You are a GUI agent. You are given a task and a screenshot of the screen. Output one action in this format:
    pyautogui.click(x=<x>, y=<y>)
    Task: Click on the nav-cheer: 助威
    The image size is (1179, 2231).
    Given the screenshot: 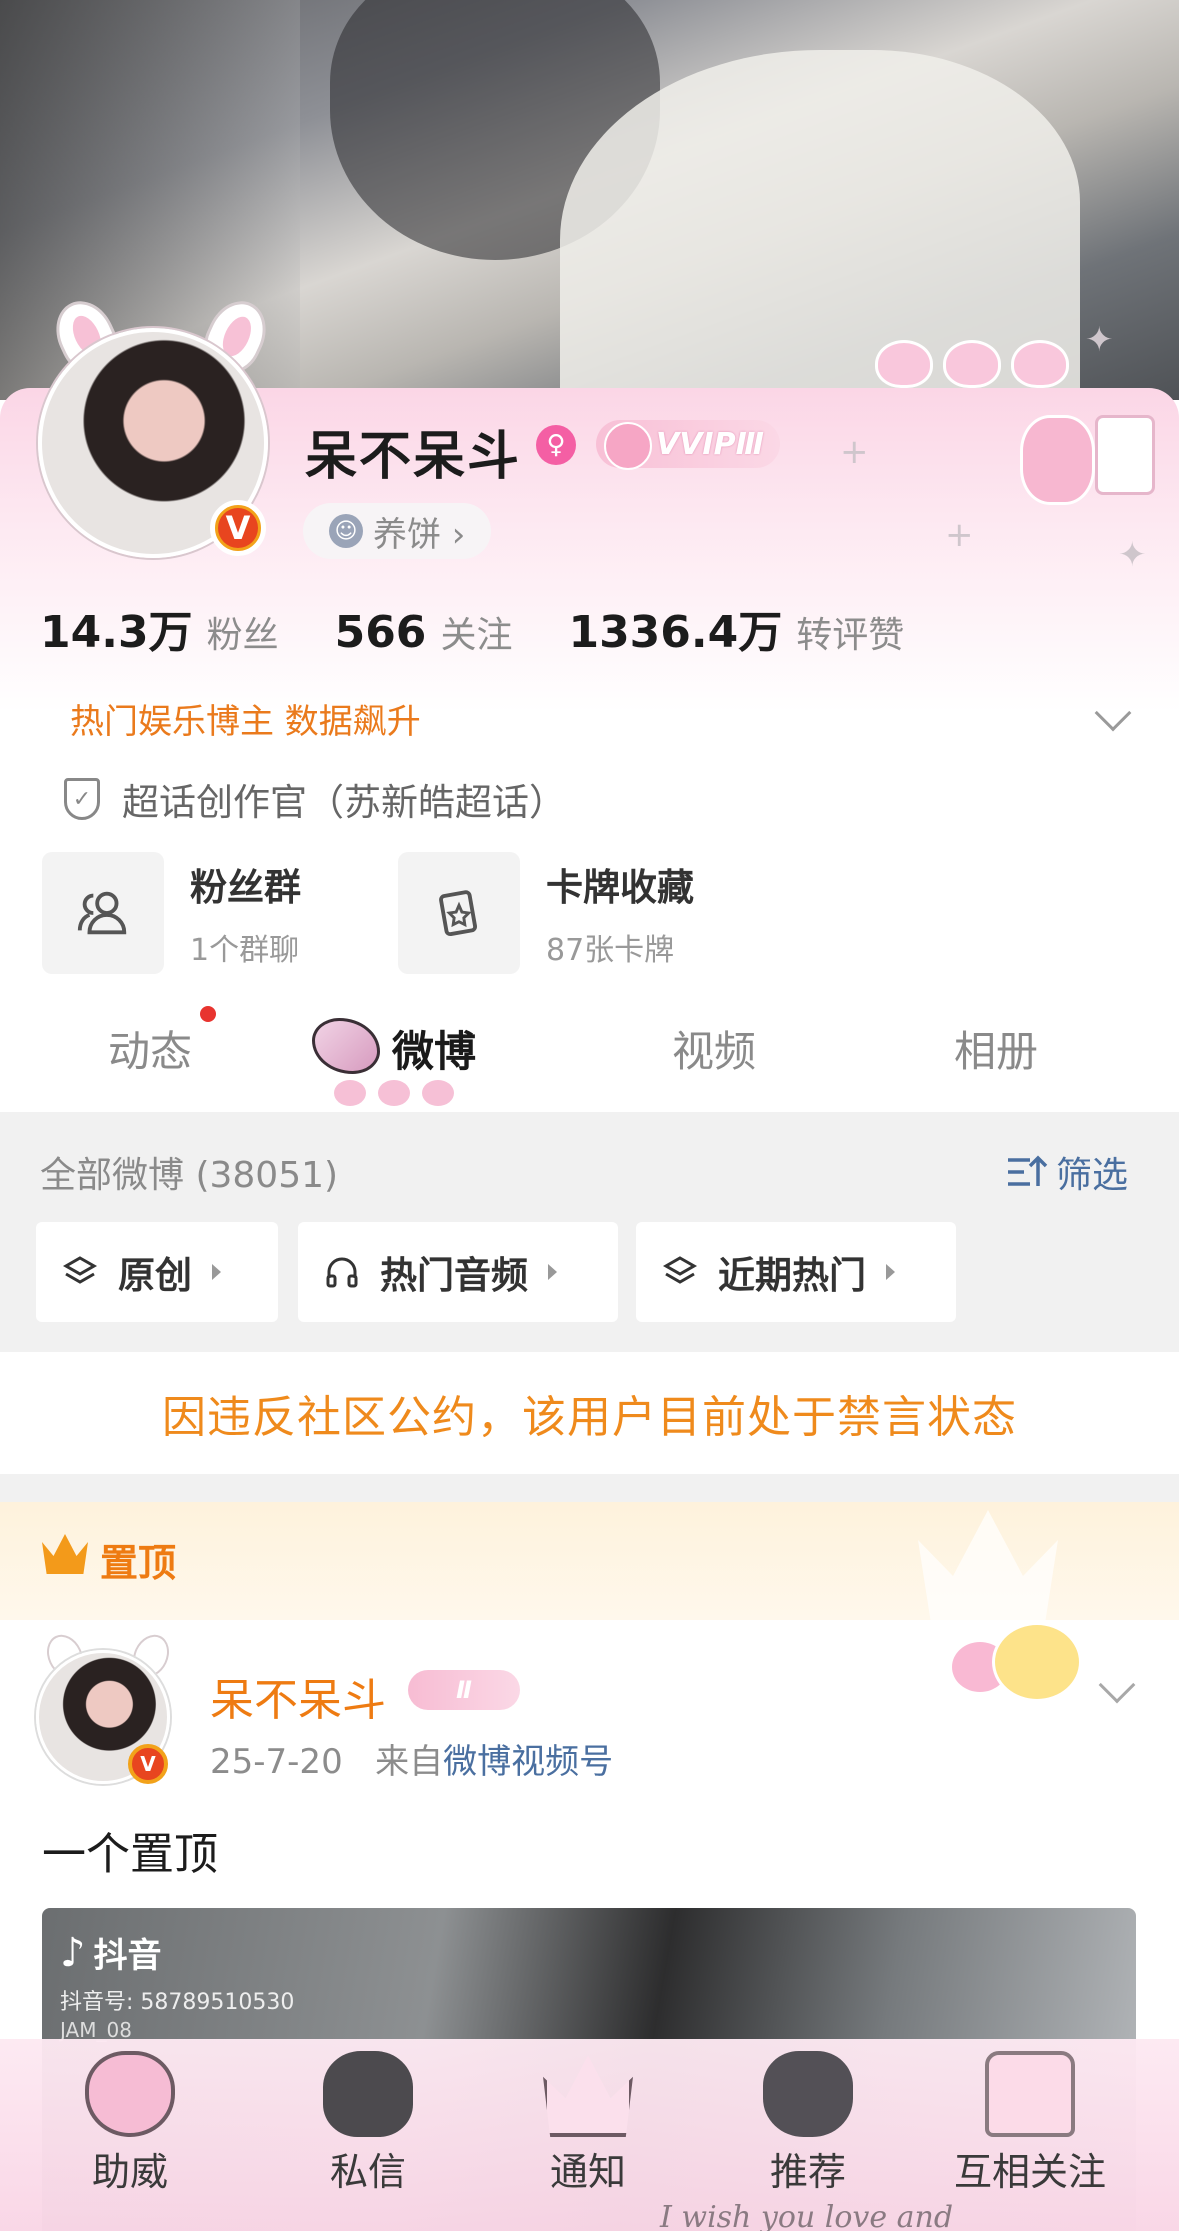 What is the action you would take?
    pyautogui.click(x=130, y=2123)
    